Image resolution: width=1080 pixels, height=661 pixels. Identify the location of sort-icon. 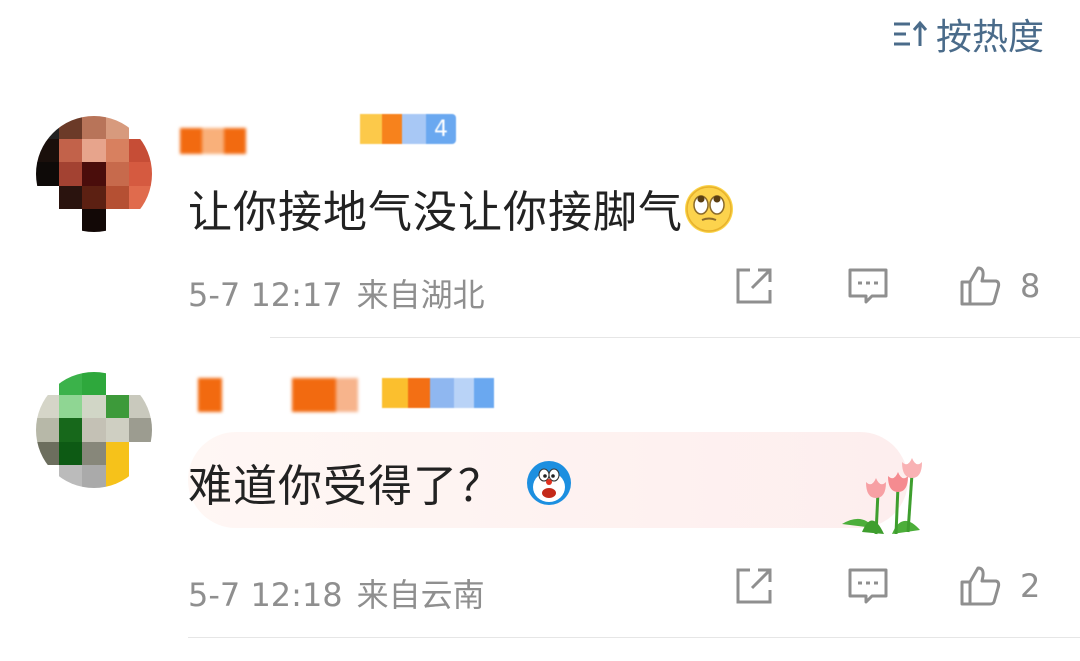
(910, 33).